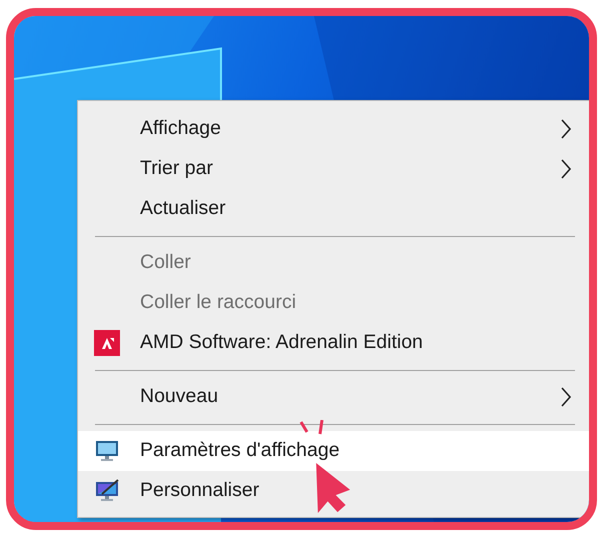 Image resolution: width=603 pixels, height=533 pixels. What do you see at coordinates (107, 451) in the screenshot?
I see `monitor-icon` at bounding box center [107, 451].